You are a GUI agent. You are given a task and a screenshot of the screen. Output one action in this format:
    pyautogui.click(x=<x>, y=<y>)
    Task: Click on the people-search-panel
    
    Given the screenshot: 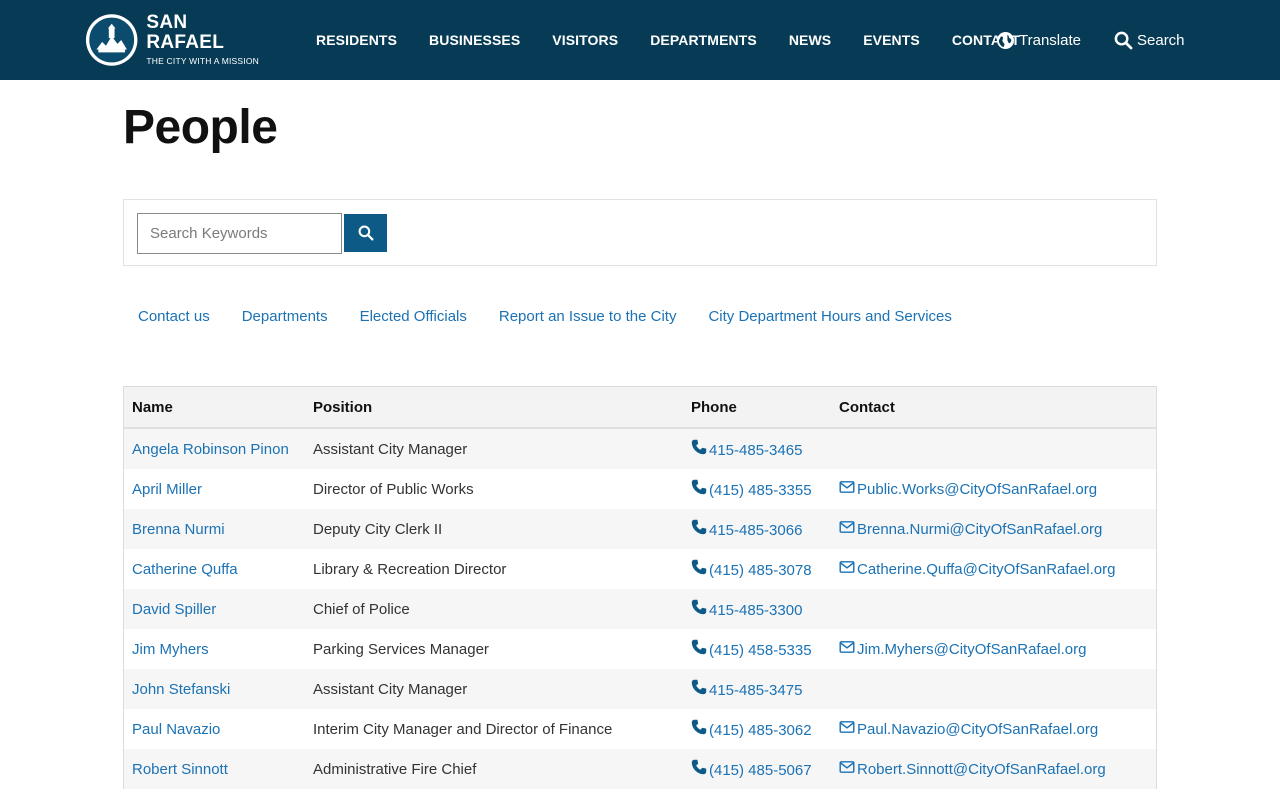 What is the action you would take?
    pyautogui.click(x=640, y=232)
    